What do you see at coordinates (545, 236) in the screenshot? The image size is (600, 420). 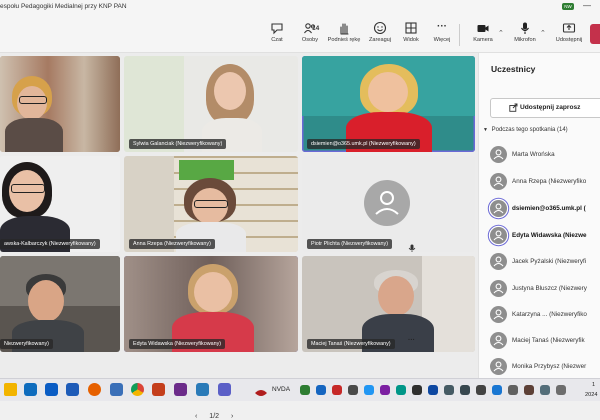 I see `participant-item: Edyta Widawska (Niezwe` at bounding box center [545, 236].